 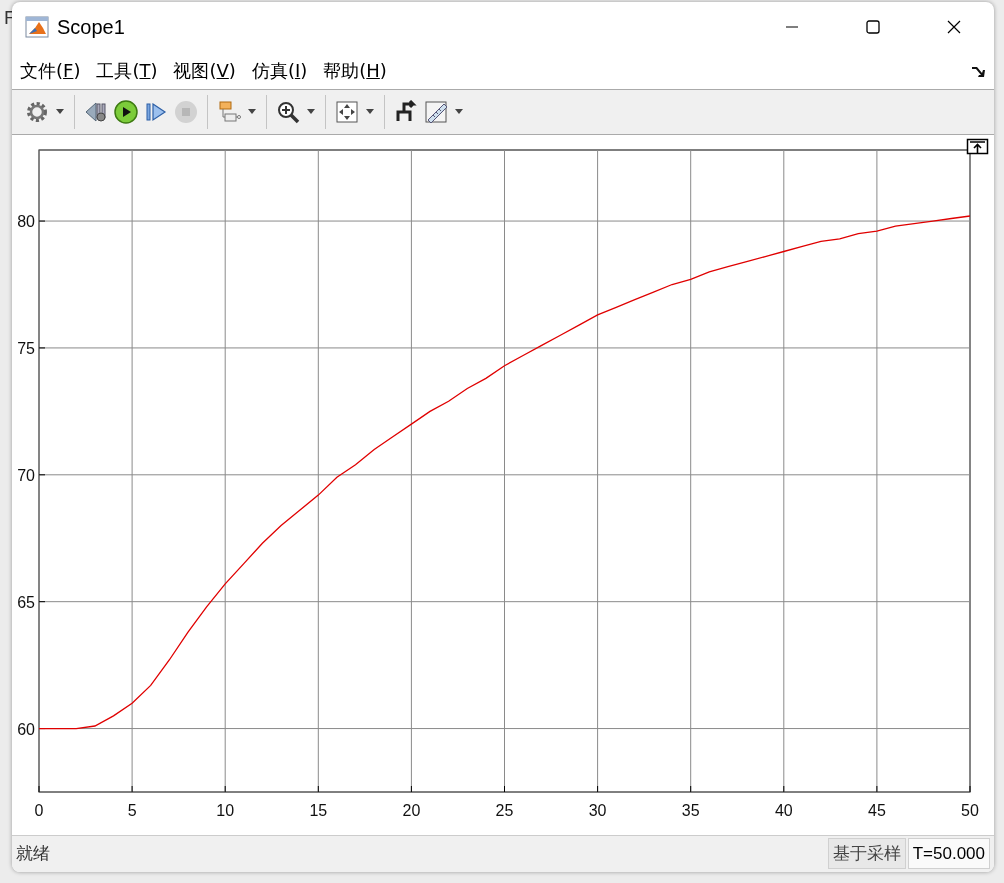 I want to click on x-tick-label: 15, so click(x=318, y=810).